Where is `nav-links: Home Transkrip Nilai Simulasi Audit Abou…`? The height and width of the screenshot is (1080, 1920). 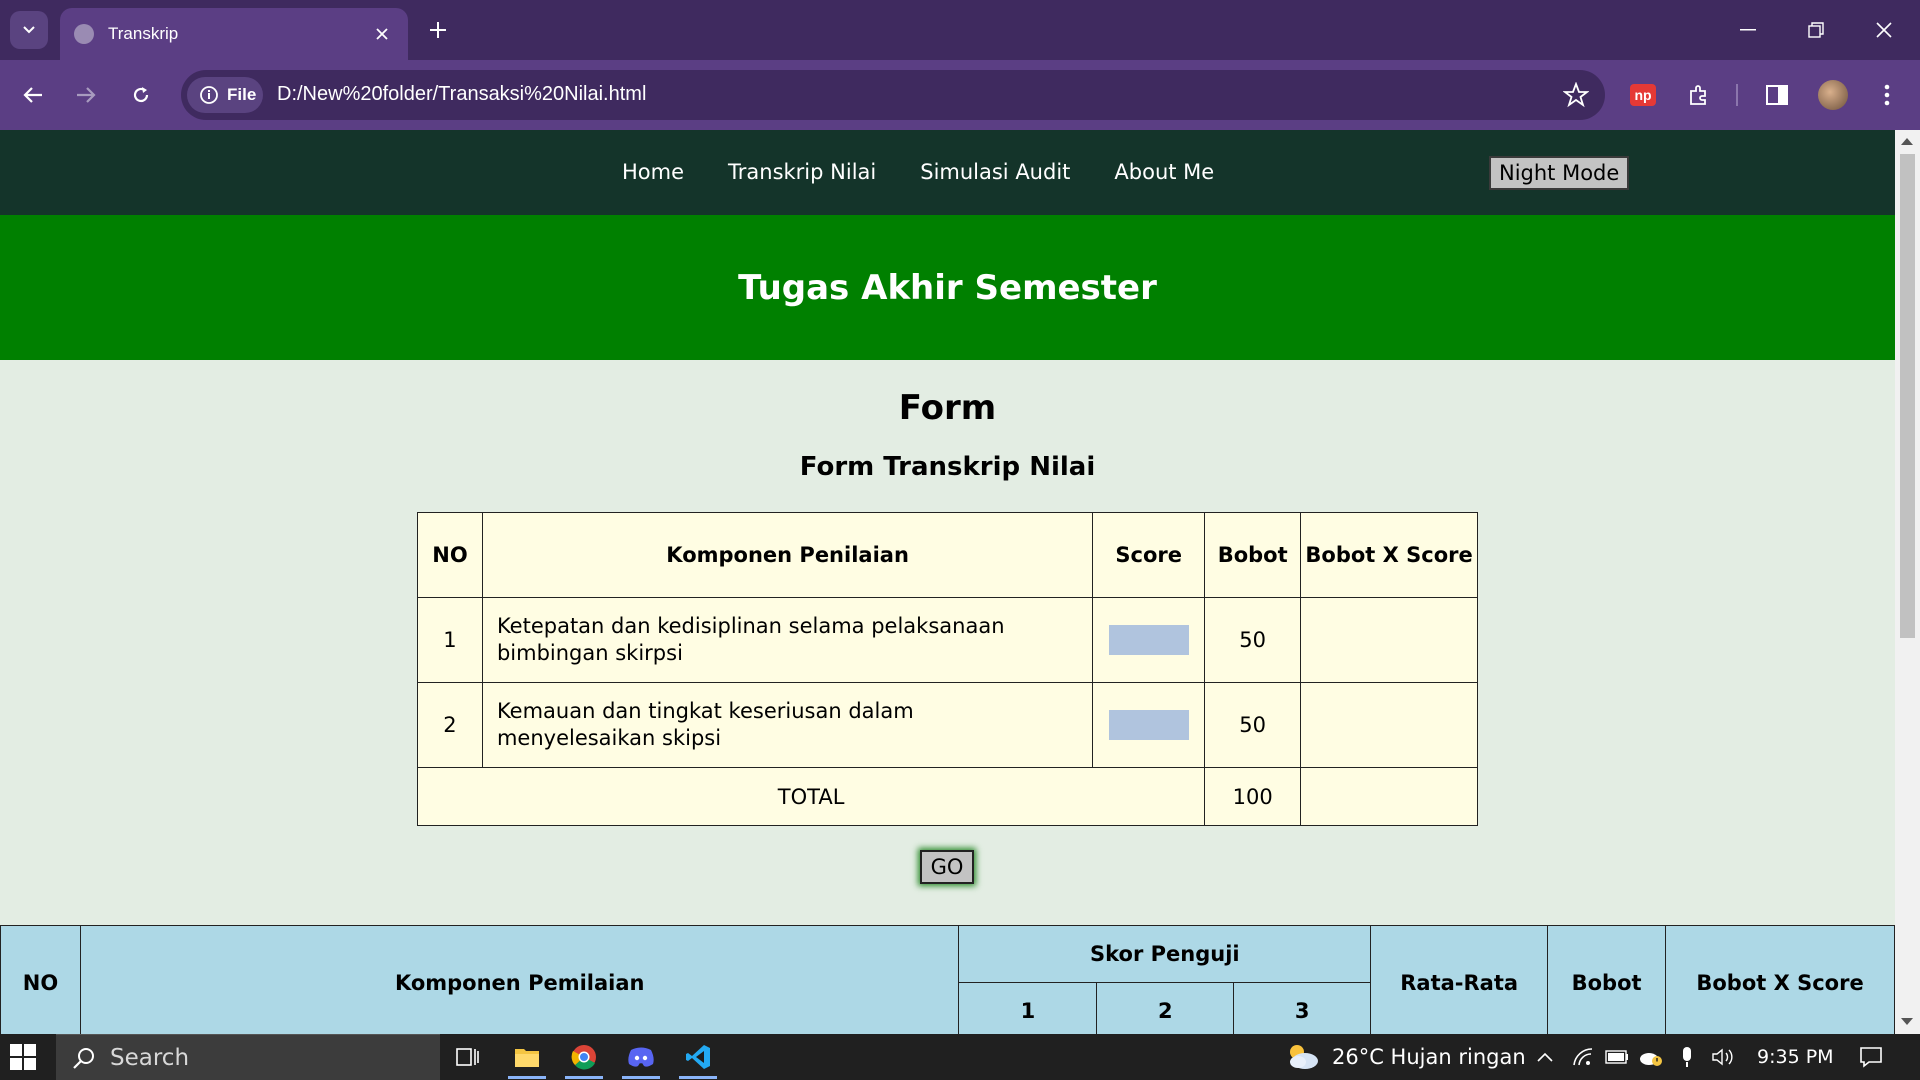 nav-links: Home Transkrip Nilai Simulasi Audit Abou… is located at coordinates (918, 172).